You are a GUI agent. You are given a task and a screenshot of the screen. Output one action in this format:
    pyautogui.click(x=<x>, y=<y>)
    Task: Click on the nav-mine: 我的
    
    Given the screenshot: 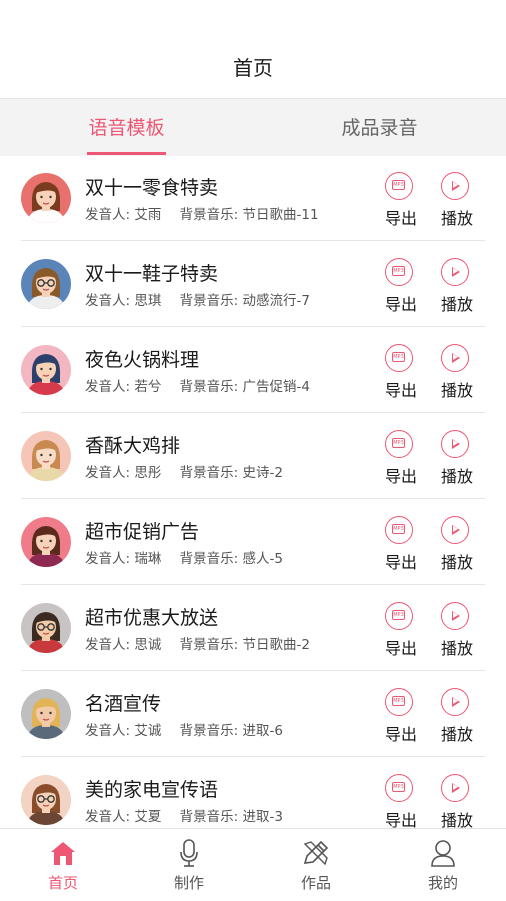 What is the action you would take?
    pyautogui.click(x=443, y=865)
    